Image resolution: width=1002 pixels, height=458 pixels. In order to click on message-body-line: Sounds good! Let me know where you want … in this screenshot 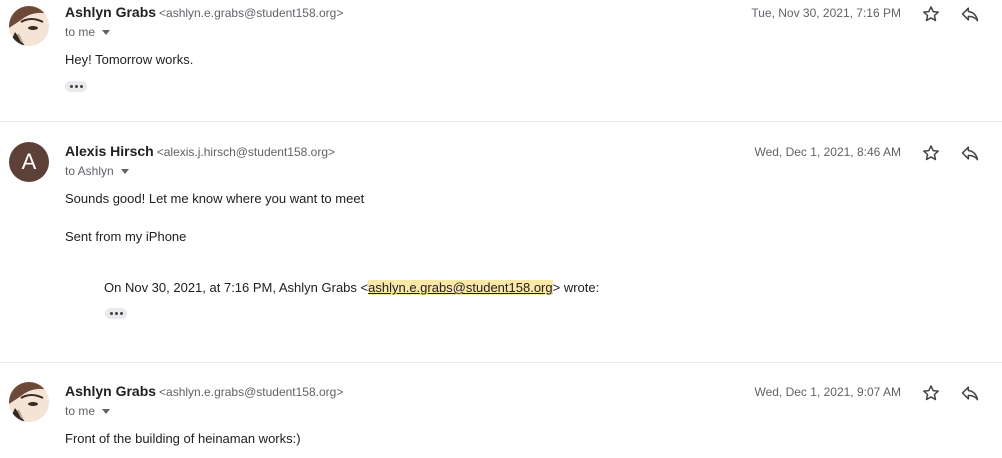, I will do `click(215, 198)`.